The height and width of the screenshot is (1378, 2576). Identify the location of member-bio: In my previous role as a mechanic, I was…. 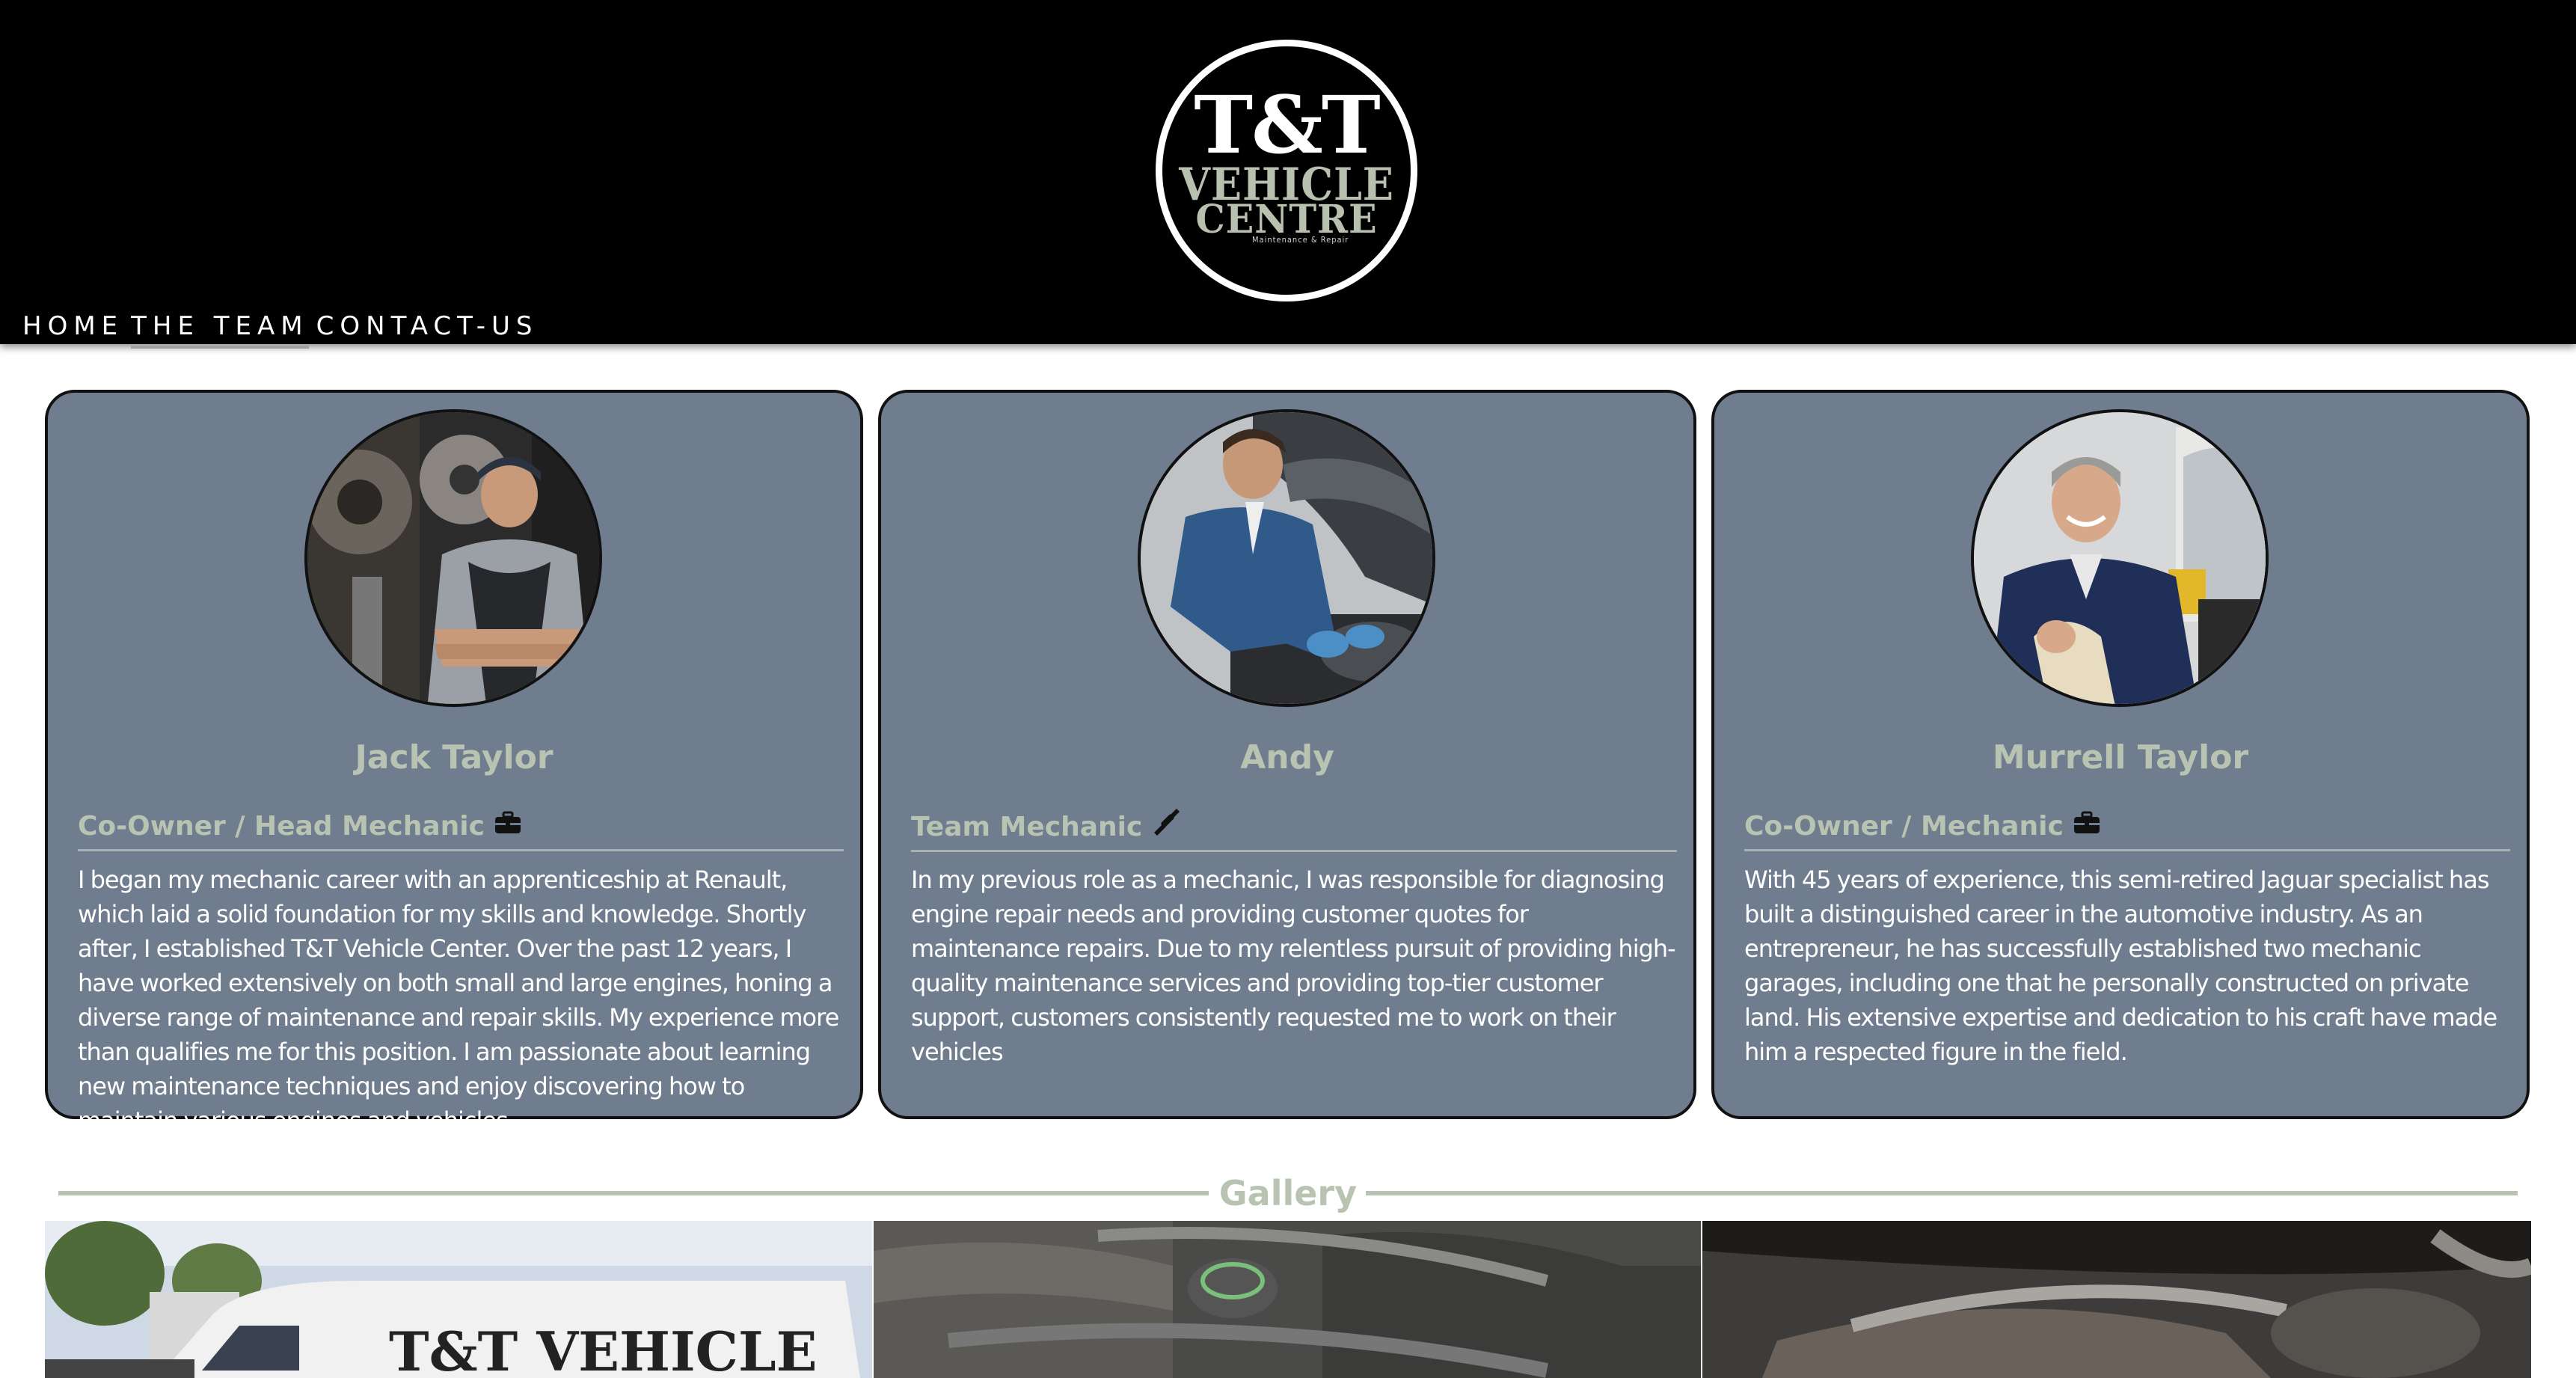
(1293, 966).